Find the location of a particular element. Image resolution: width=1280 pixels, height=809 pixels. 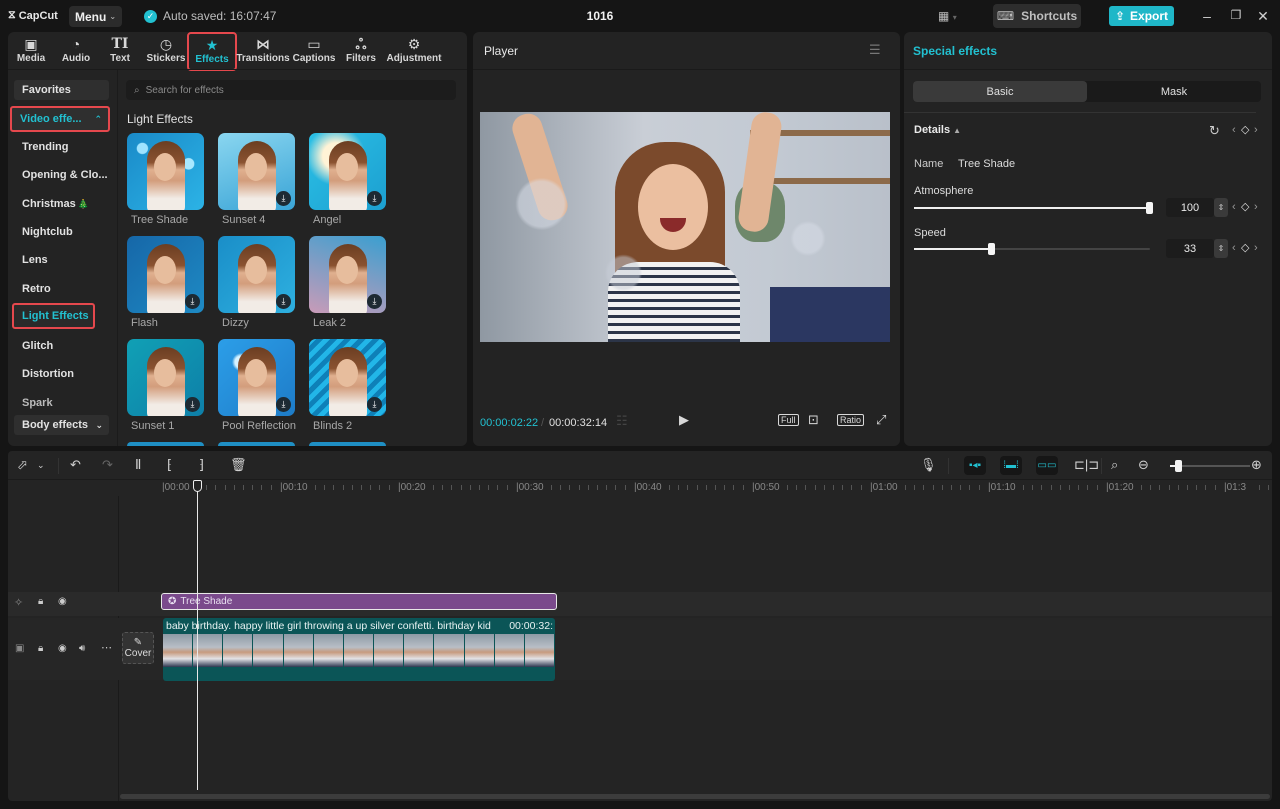

microphone-icon: 🎙 is located at coordinates (928, 465).